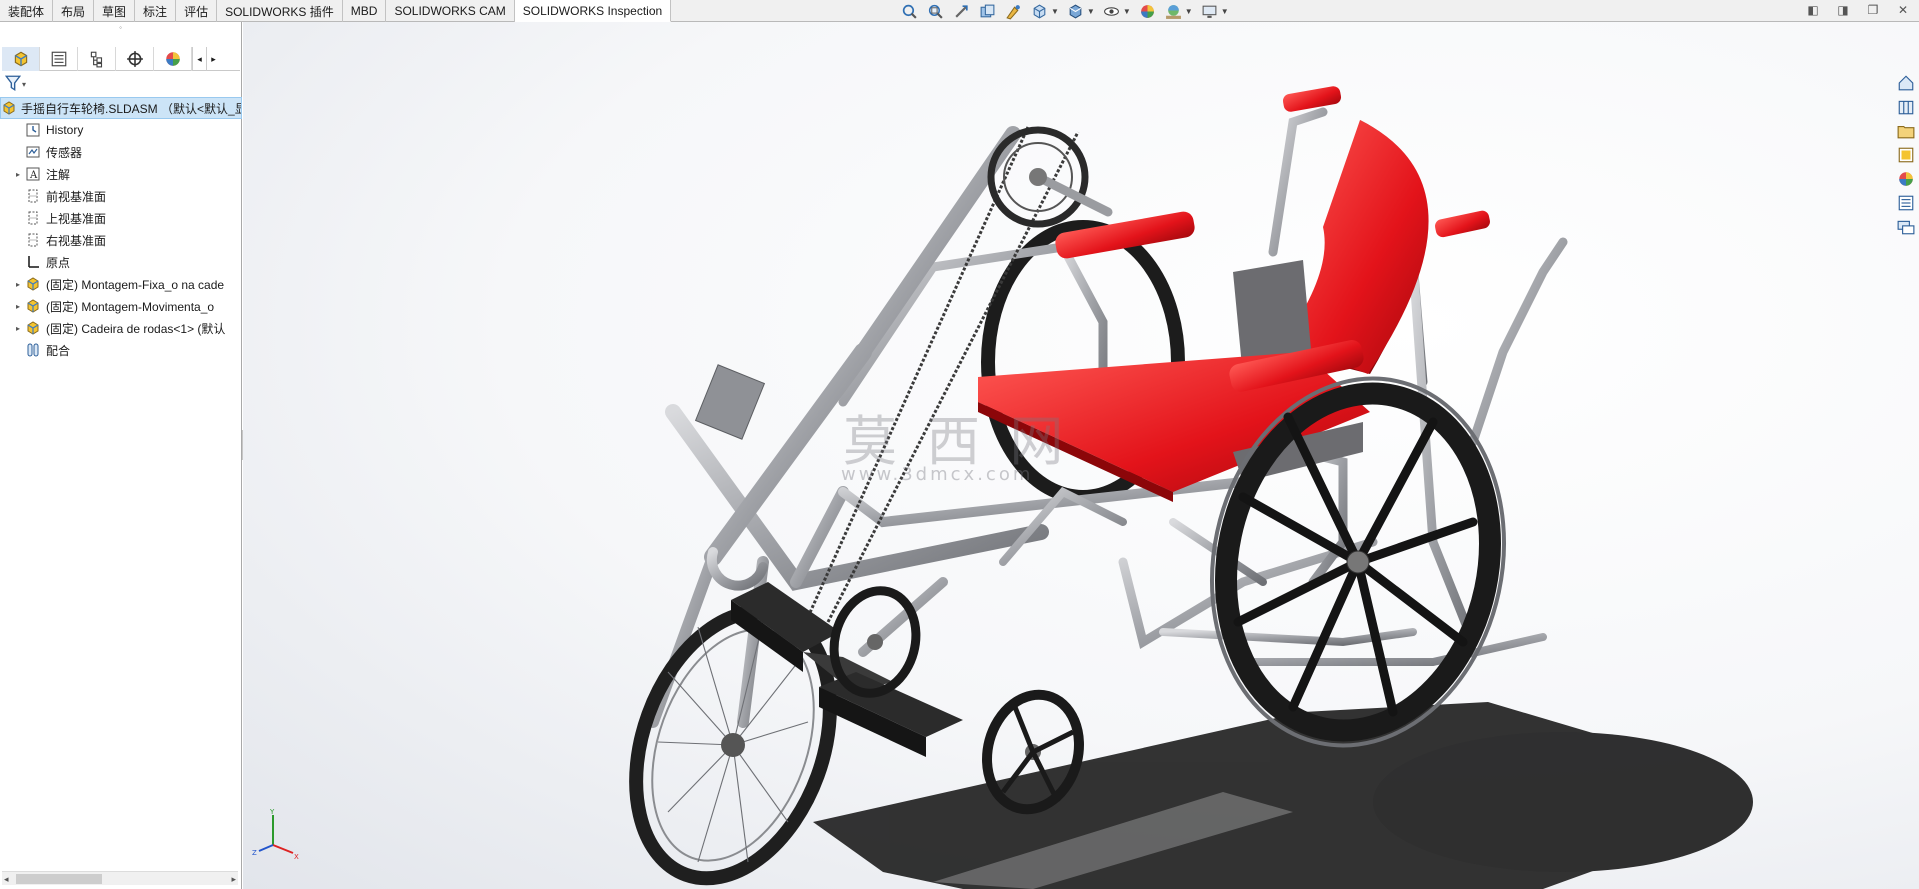  I want to click on configurationmanager-tab-icon, so click(97, 59).